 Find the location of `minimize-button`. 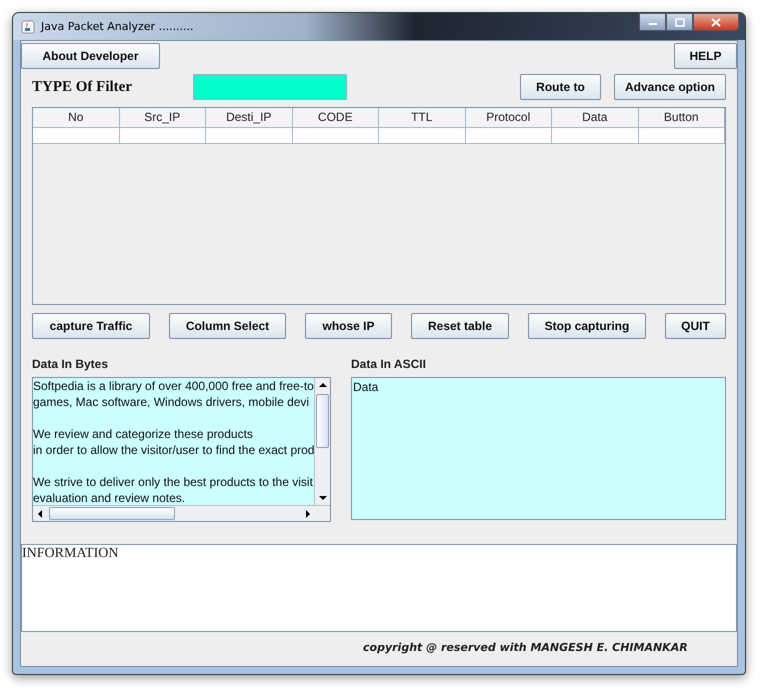

minimize-button is located at coordinates (652, 22).